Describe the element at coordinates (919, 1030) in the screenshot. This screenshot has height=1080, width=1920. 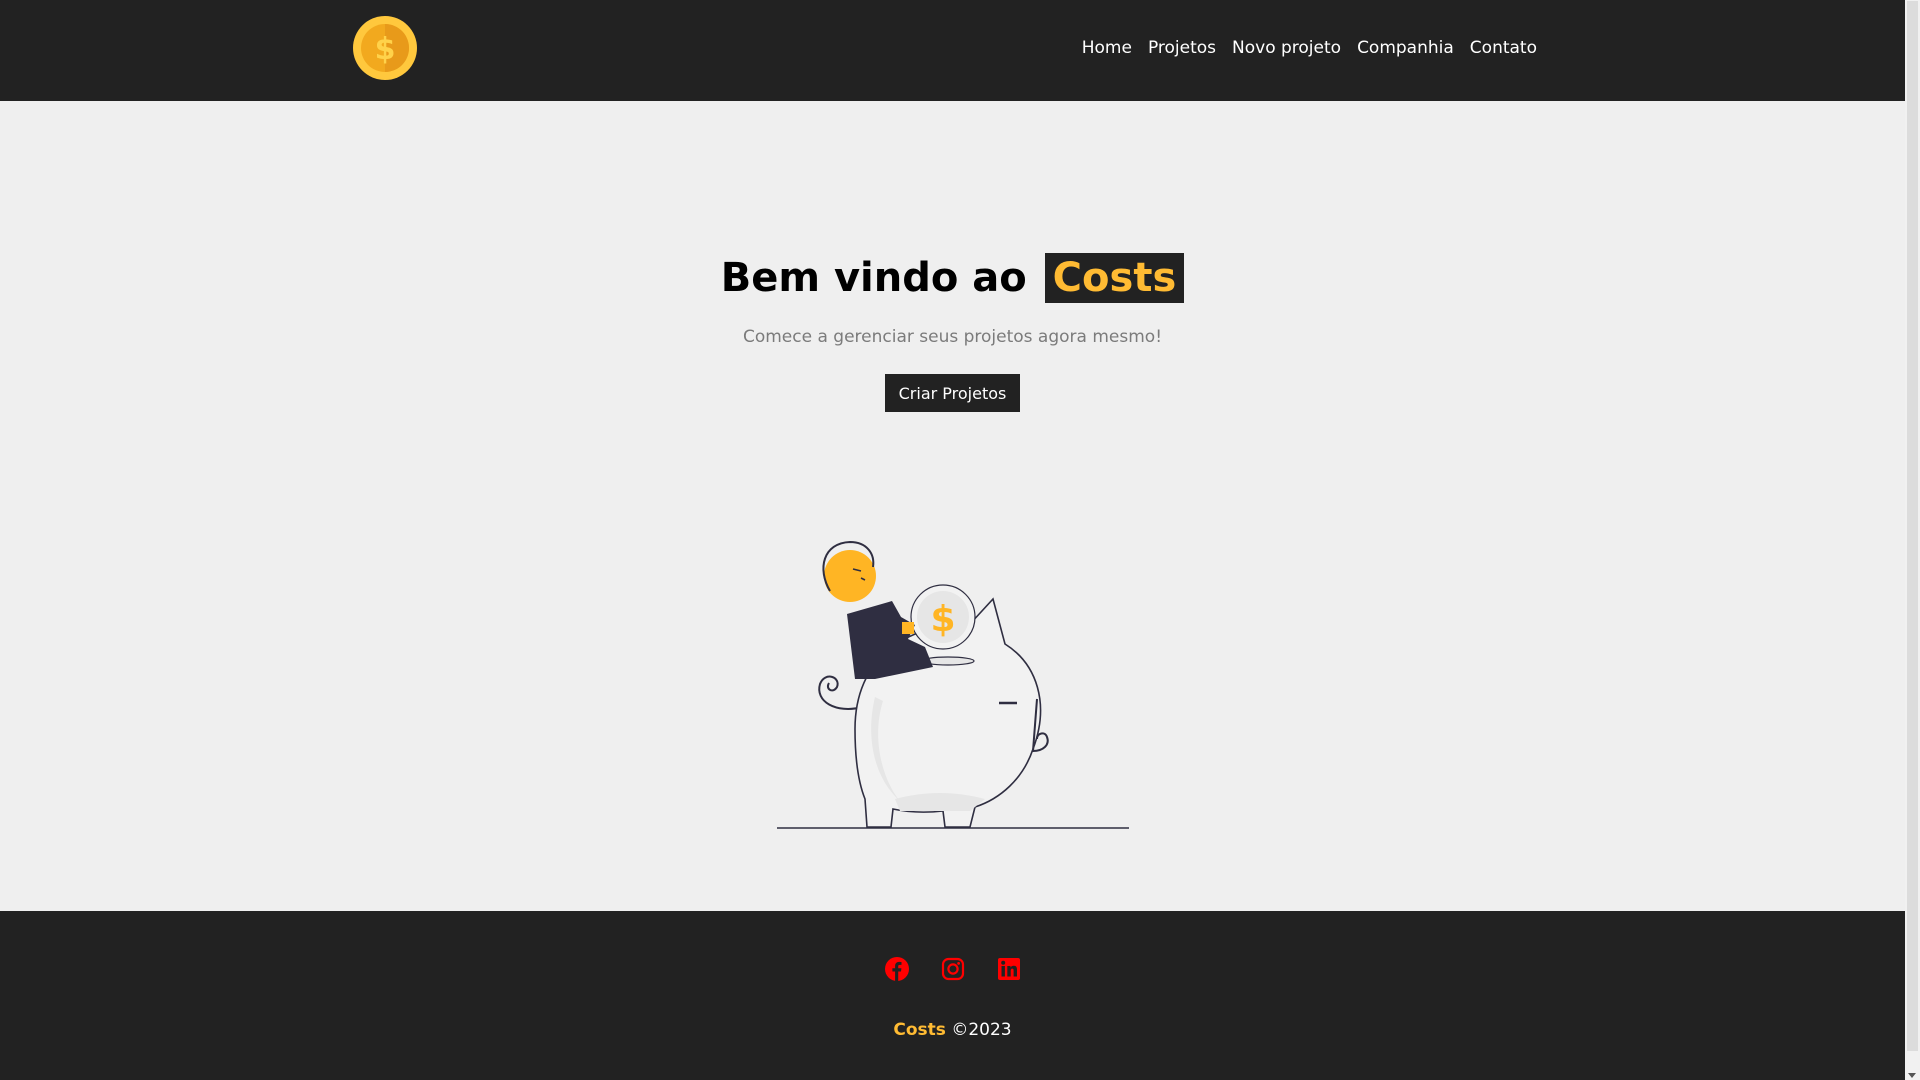
I see `copyright-brand: Costs` at that location.